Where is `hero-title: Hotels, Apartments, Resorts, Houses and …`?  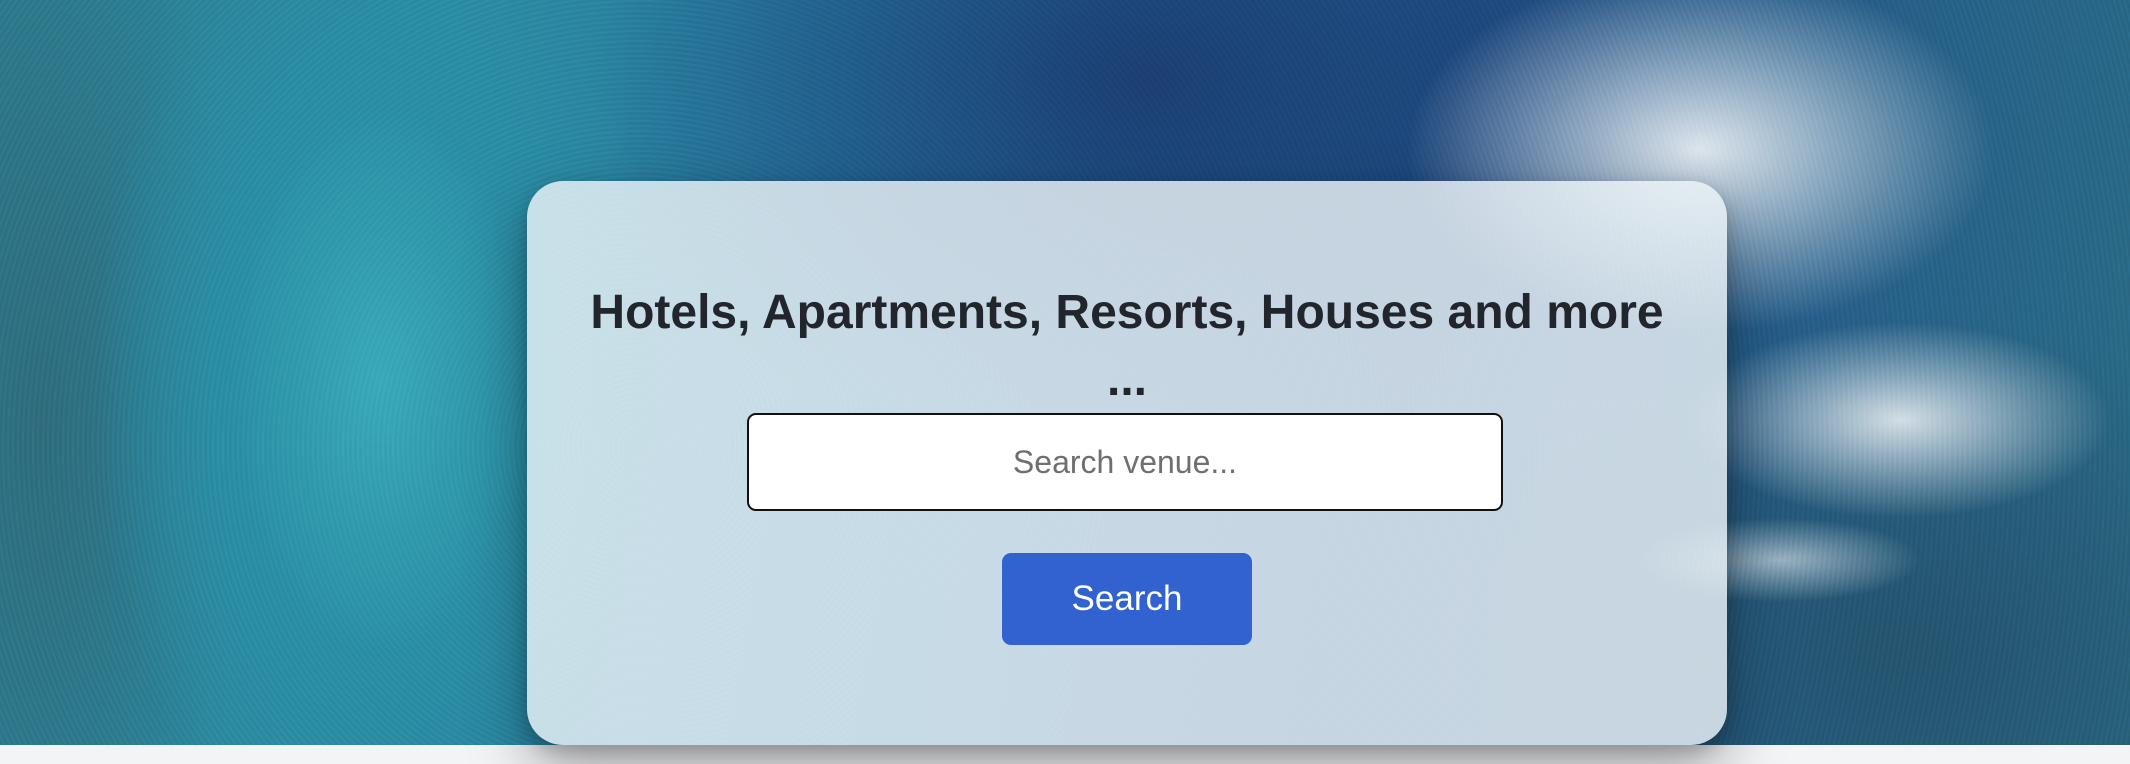 hero-title: Hotels, Apartments, Resorts, Houses and … is located at coordinates (1127, 346).